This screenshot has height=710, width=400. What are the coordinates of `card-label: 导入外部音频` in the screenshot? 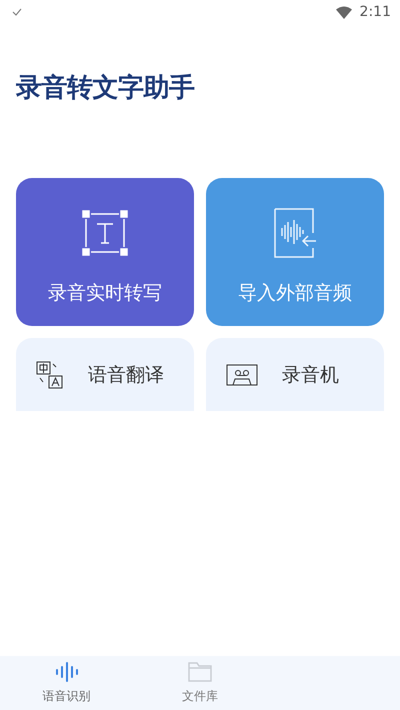 It's located at (295, 293).